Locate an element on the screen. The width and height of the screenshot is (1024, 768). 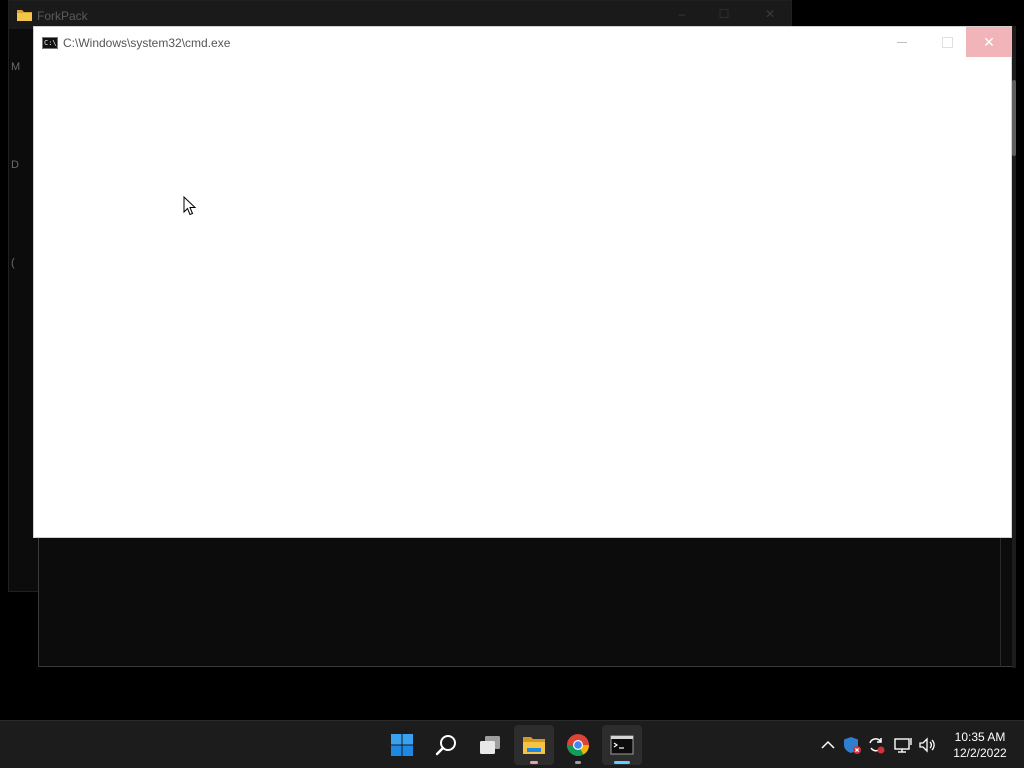
terminal-icon: C:\_ is located at coordinates (51, 43).